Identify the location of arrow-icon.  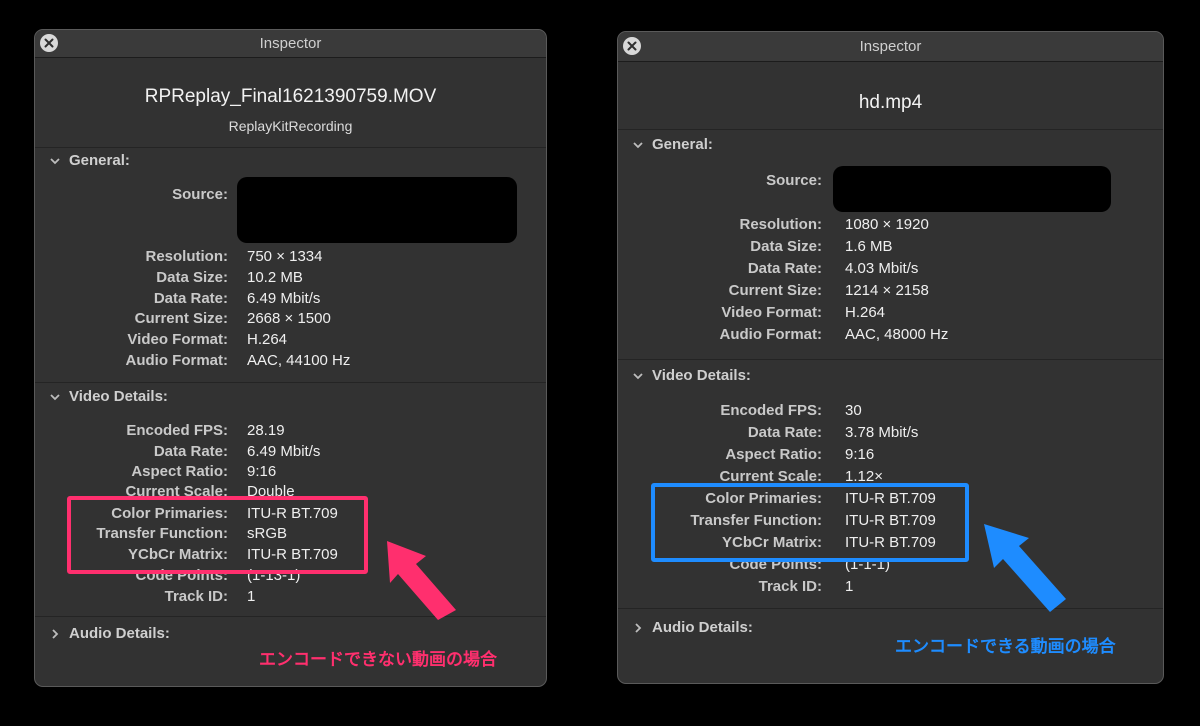
(726, 572).